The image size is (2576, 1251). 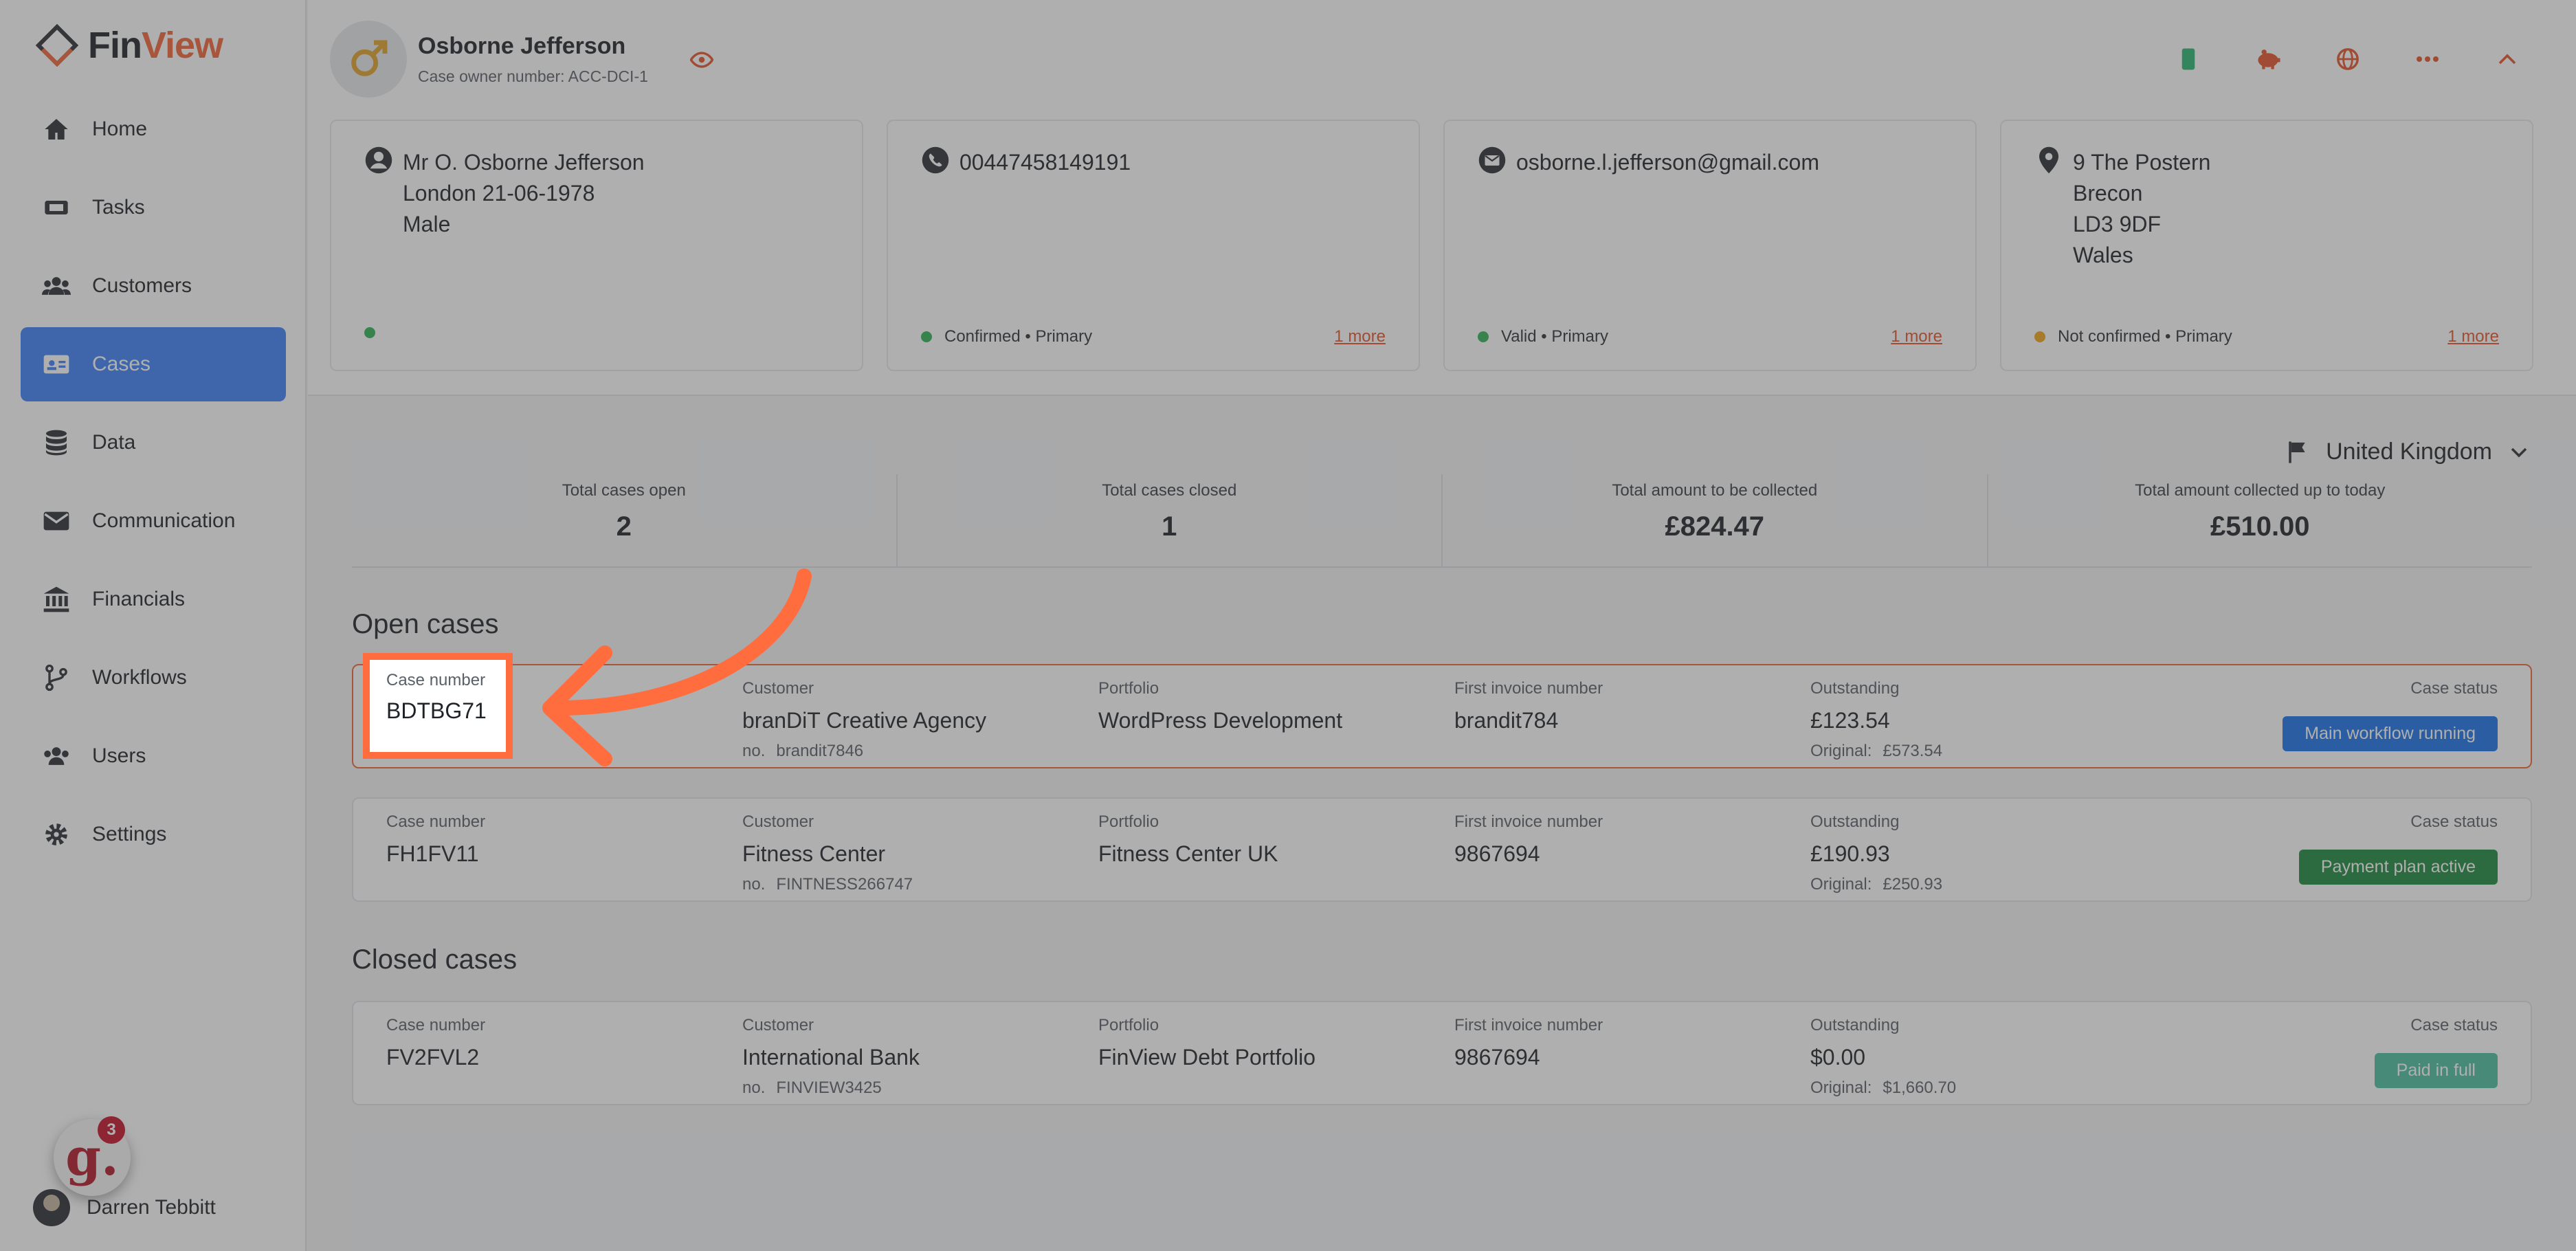 I want to click on more-options-icon, so click(x=2427, y=59).